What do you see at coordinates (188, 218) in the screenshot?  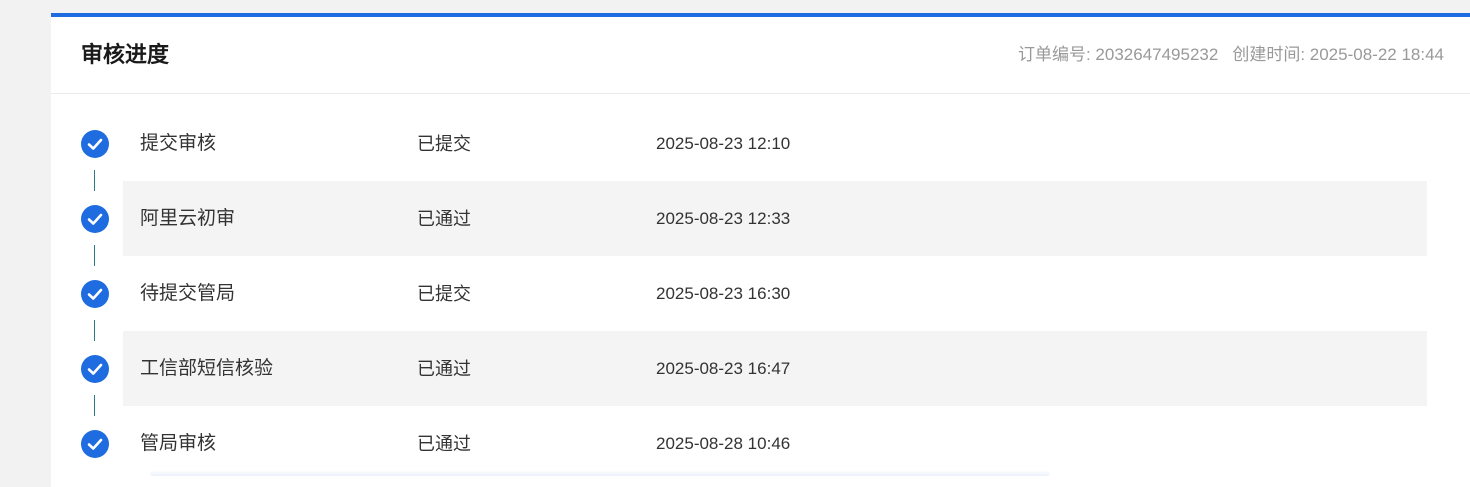 I see `step-name: 阿里云初审` at bounding box center [188, 218].